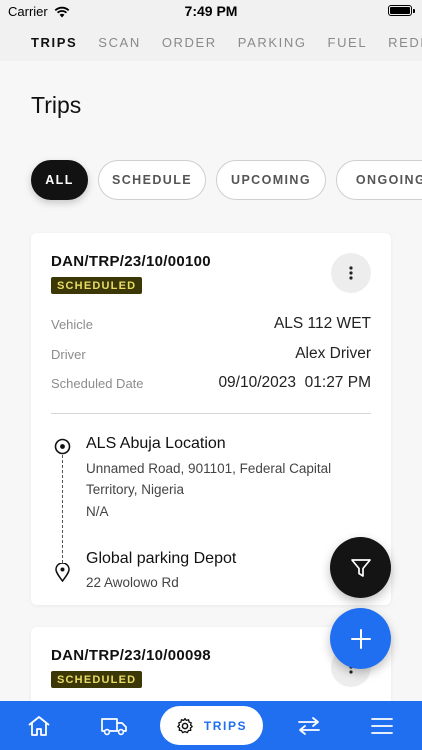  What do you see at coordinates (209, 468) in the screenshot?
I see `origin-address-line1: Unnamed Road, 901101, Federal Capital` at bounding box center [209, 468].